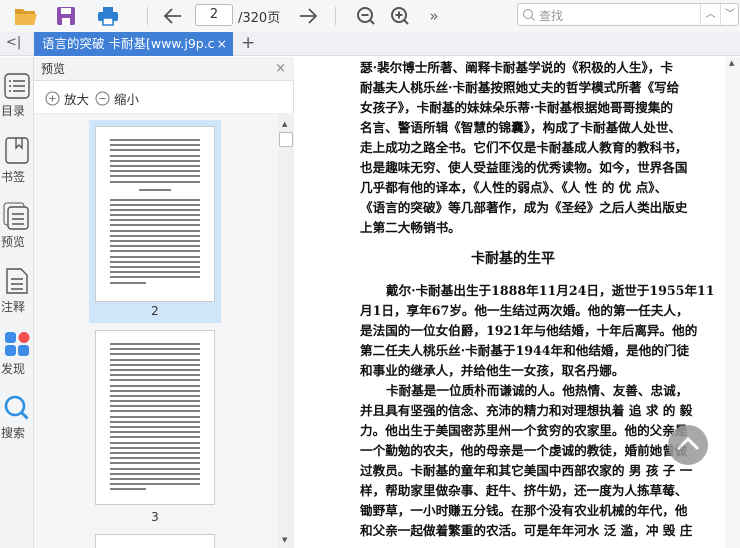  I want to click on text-line: 耐基夫人桃乐丝·卡耐基按照她丈夫的哲学模式所著《写给, so click(520, 87).